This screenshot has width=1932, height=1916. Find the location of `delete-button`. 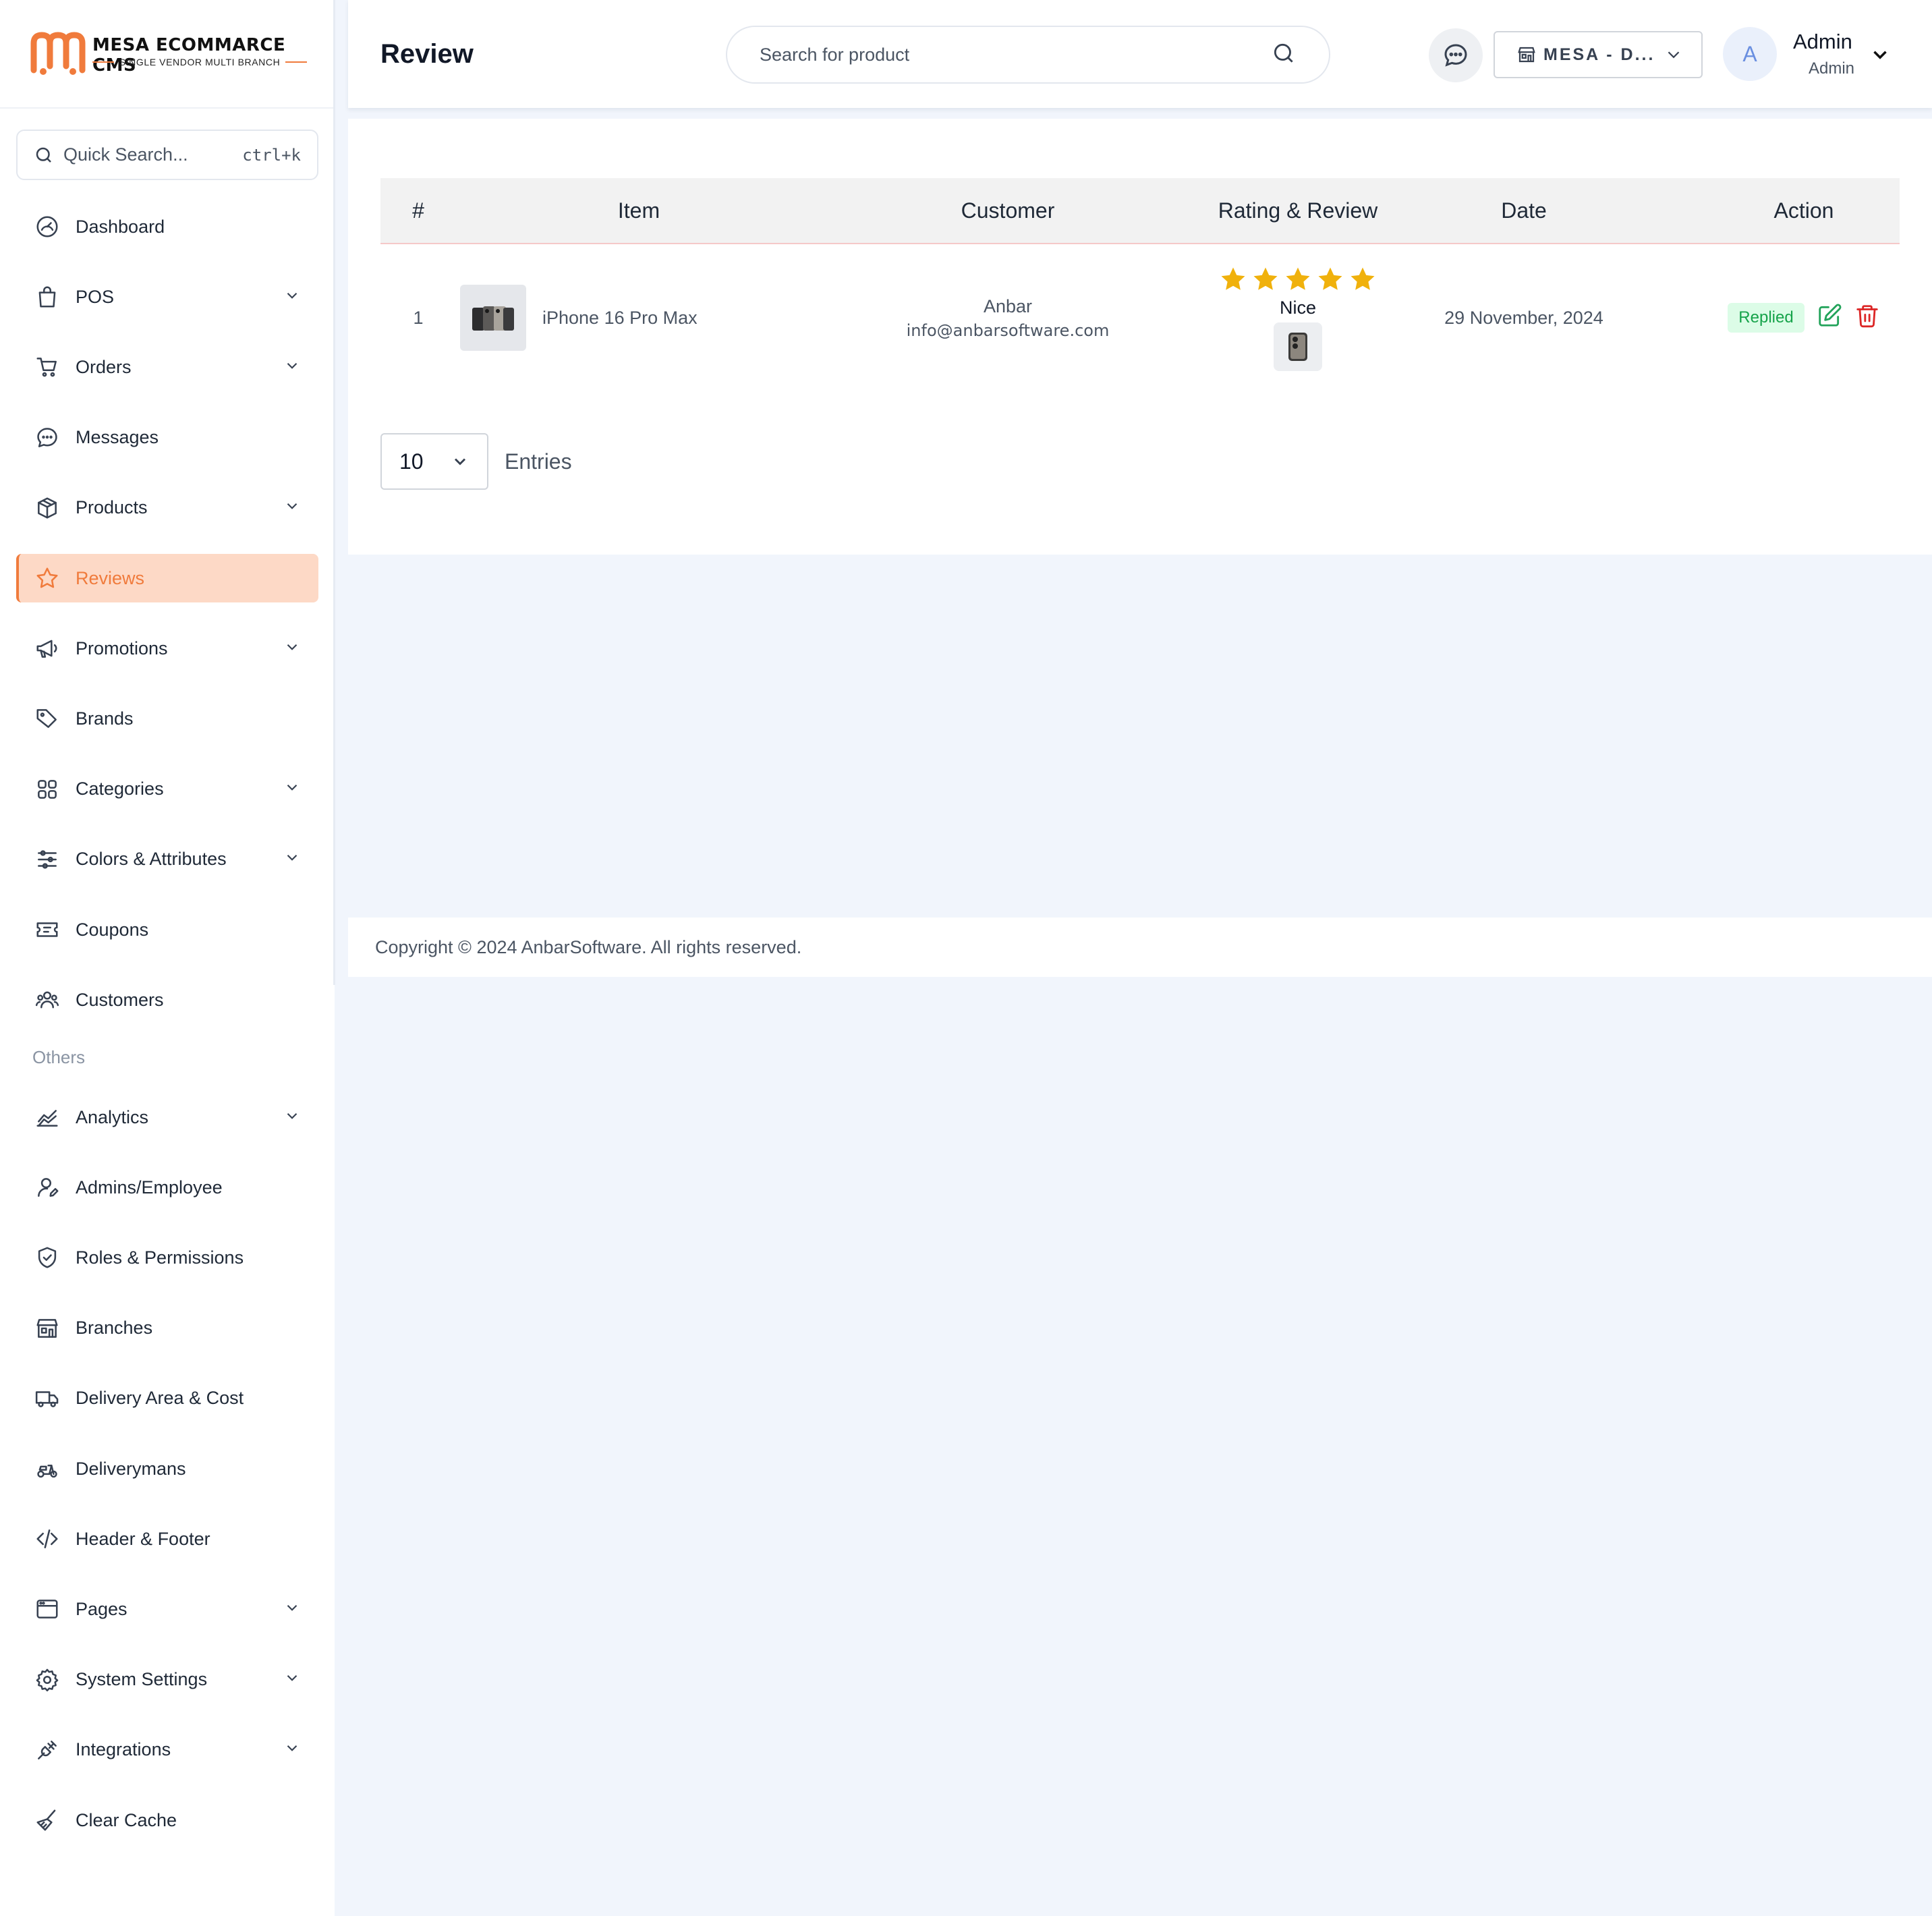

delete-button is located at coordinates (1867, 318).